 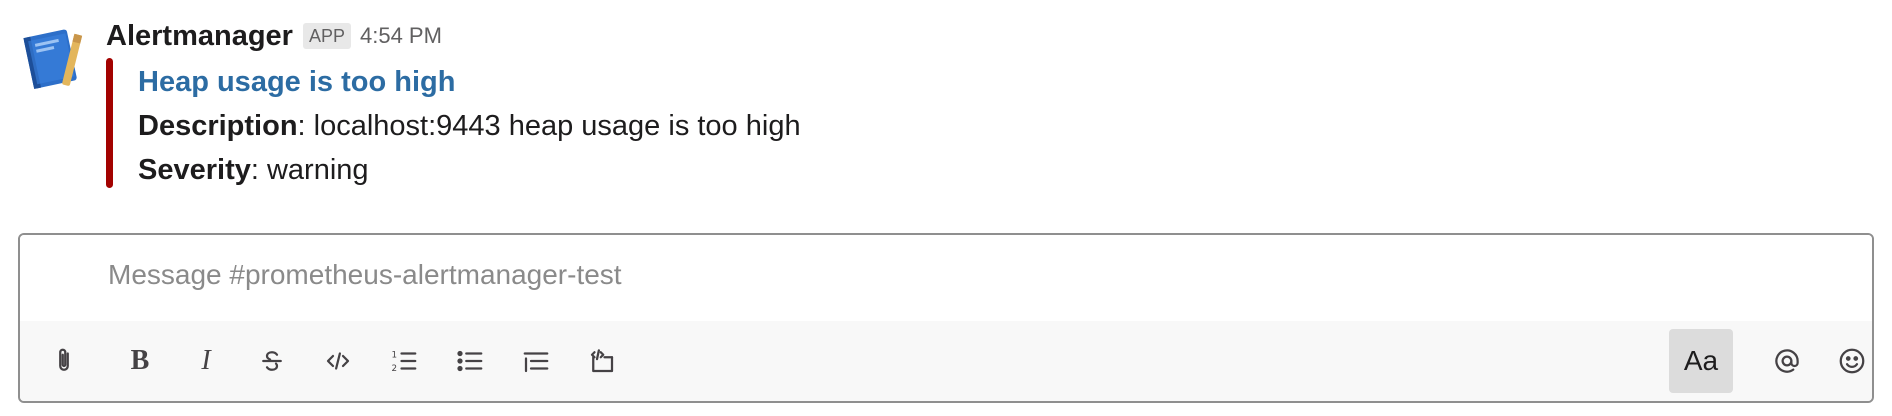 I want to click on code-block-icon, so click(x=602, y=361).